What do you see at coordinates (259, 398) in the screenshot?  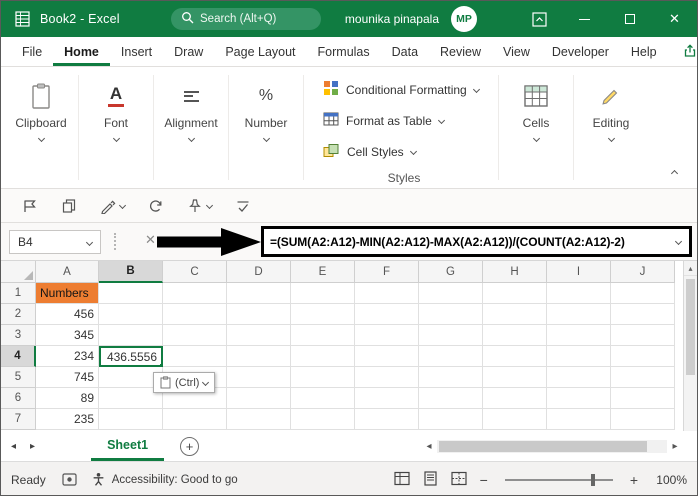 I see `cell-D6` at bounding box center [259, 398].